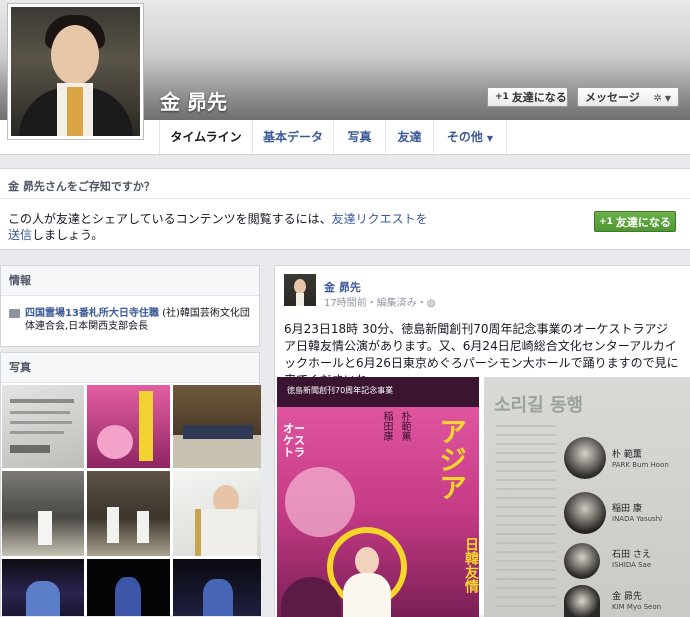 The height and width of the screenshot is (617, 690). What do you see at coordinates (612, 97) in the screenshot?
I see `message-label: メッセージ` at bounding box center [612, 97].